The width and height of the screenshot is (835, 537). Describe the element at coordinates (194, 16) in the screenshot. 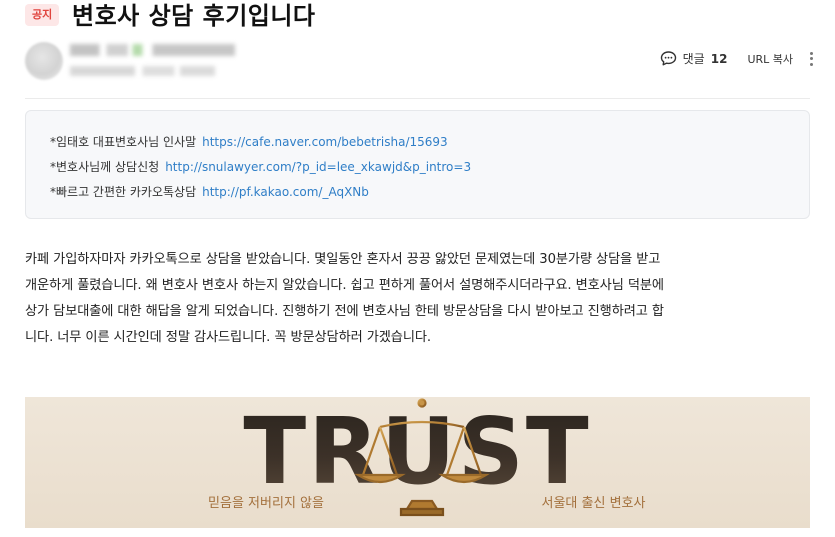

I see `post-title: 변호사 상담 후기입니다` at that location.